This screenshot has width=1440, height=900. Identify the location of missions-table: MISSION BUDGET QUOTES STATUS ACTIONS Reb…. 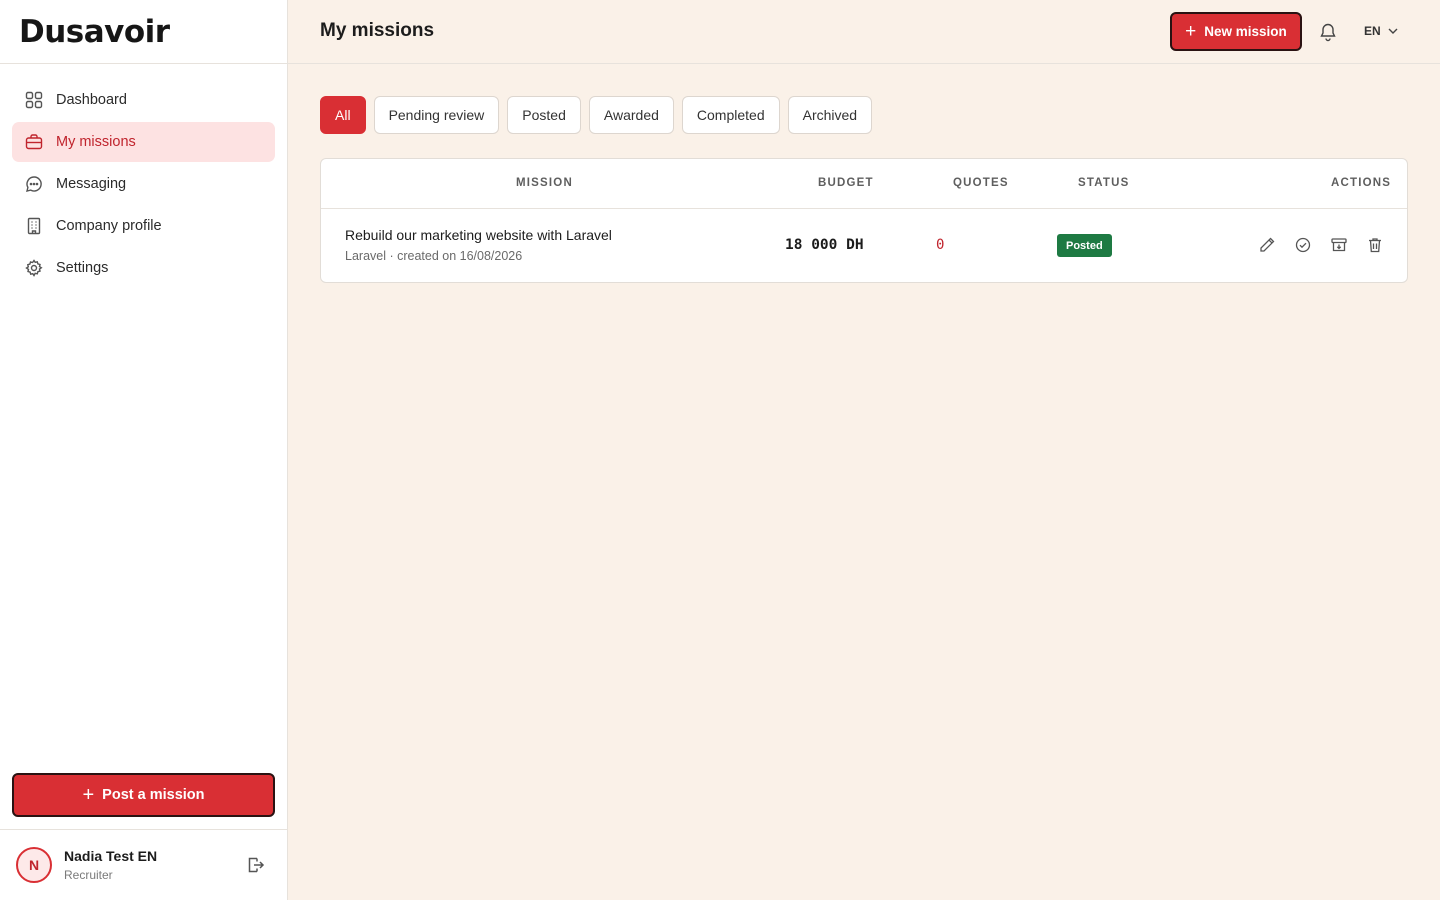
(864, 220).